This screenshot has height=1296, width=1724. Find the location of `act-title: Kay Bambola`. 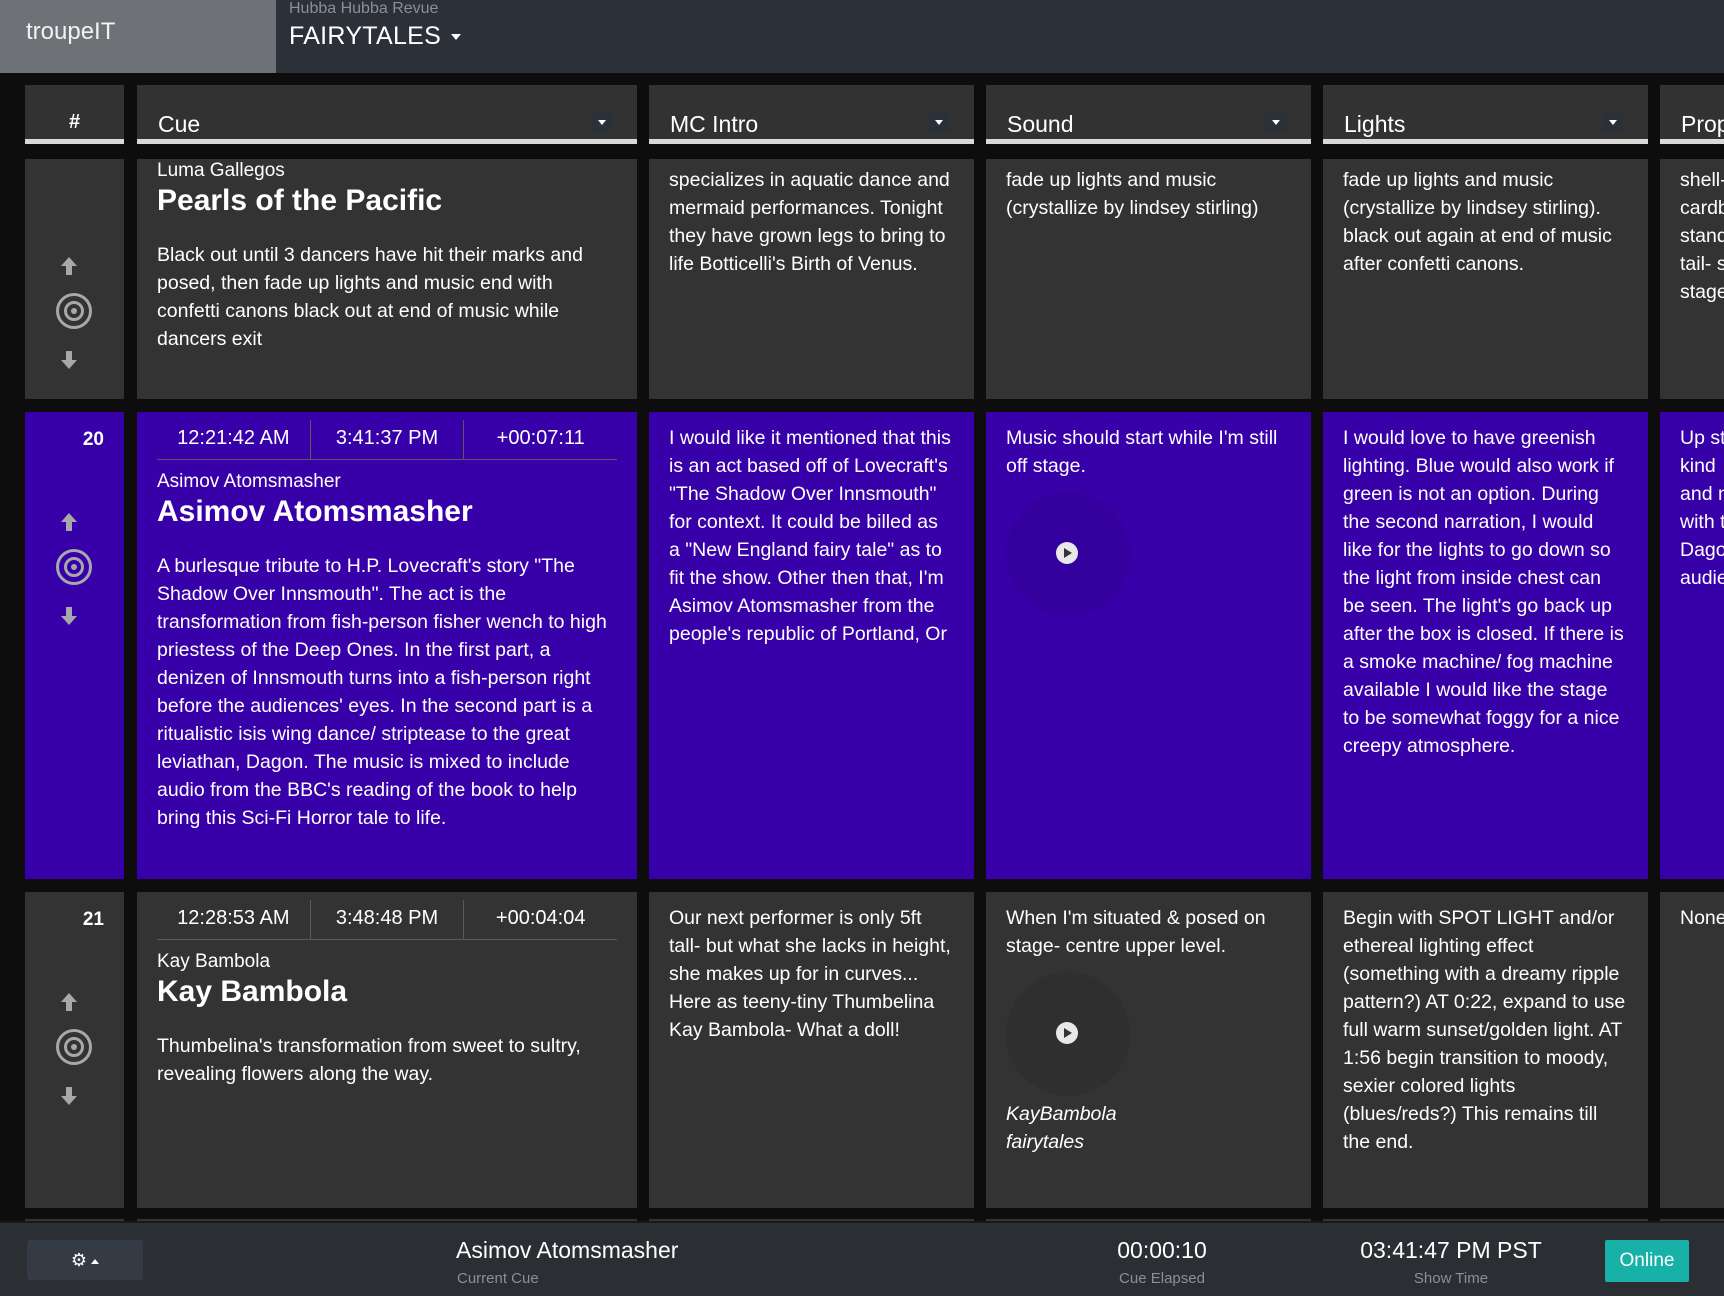

act-title: Kay Bambola is located at coordinates (252, 991).